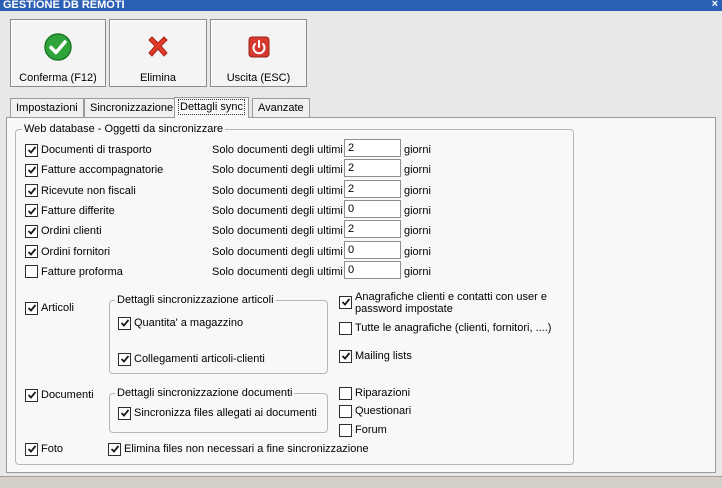  What do you see at coordinates (132, 108) in the screenshot?
I see `tab-sincronizzazione: Sincronizzazione` at bounding box center [132, 108].